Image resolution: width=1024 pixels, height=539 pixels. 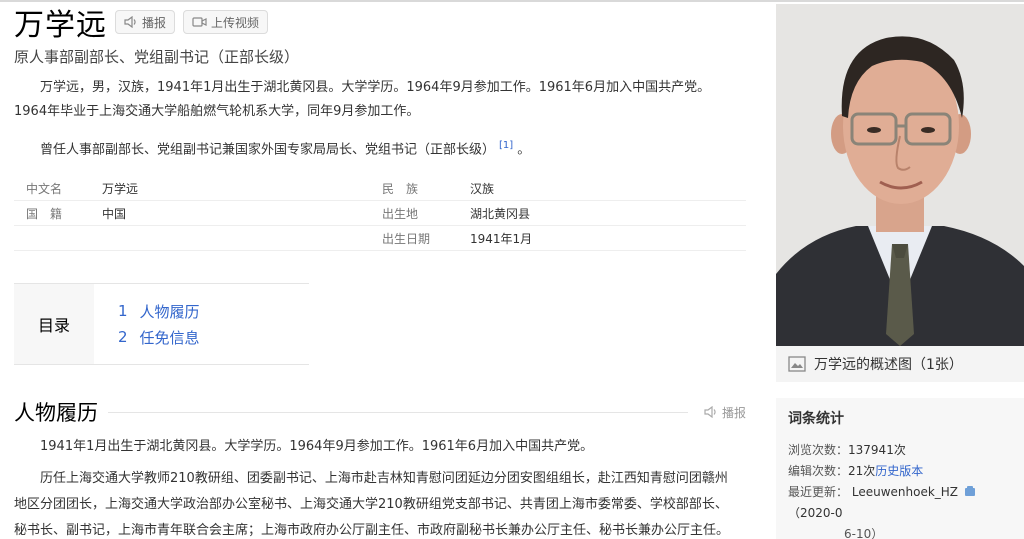 What do you see at coordinates (44, 188) in the screenshot?
I see `infobox-key: 中文名` at bounding box center [44, 188].